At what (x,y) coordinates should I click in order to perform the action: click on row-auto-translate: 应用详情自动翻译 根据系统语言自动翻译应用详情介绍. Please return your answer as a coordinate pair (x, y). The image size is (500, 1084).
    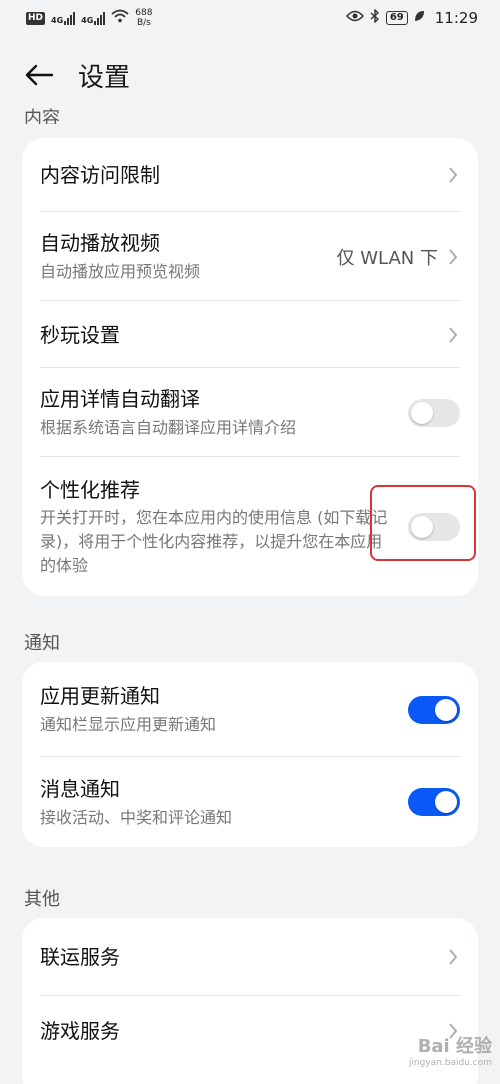
    Looking at the image, I should click on (250, 412).